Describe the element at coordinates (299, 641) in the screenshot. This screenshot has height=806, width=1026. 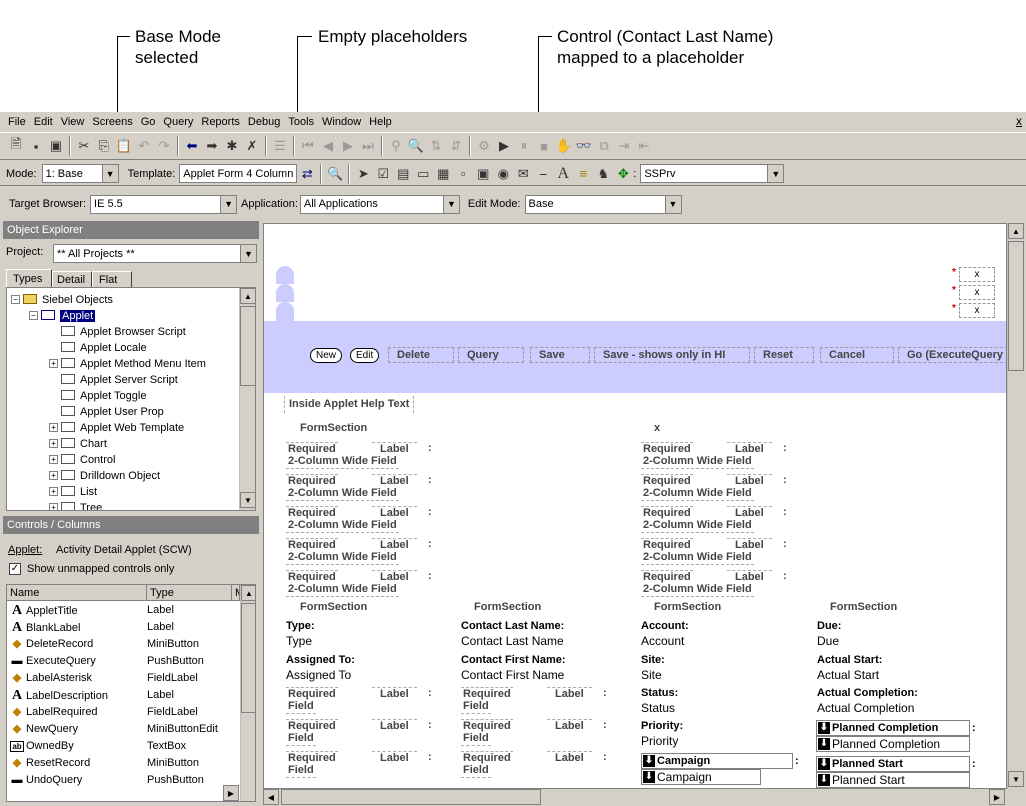
I see `type-control: Type` at that location.